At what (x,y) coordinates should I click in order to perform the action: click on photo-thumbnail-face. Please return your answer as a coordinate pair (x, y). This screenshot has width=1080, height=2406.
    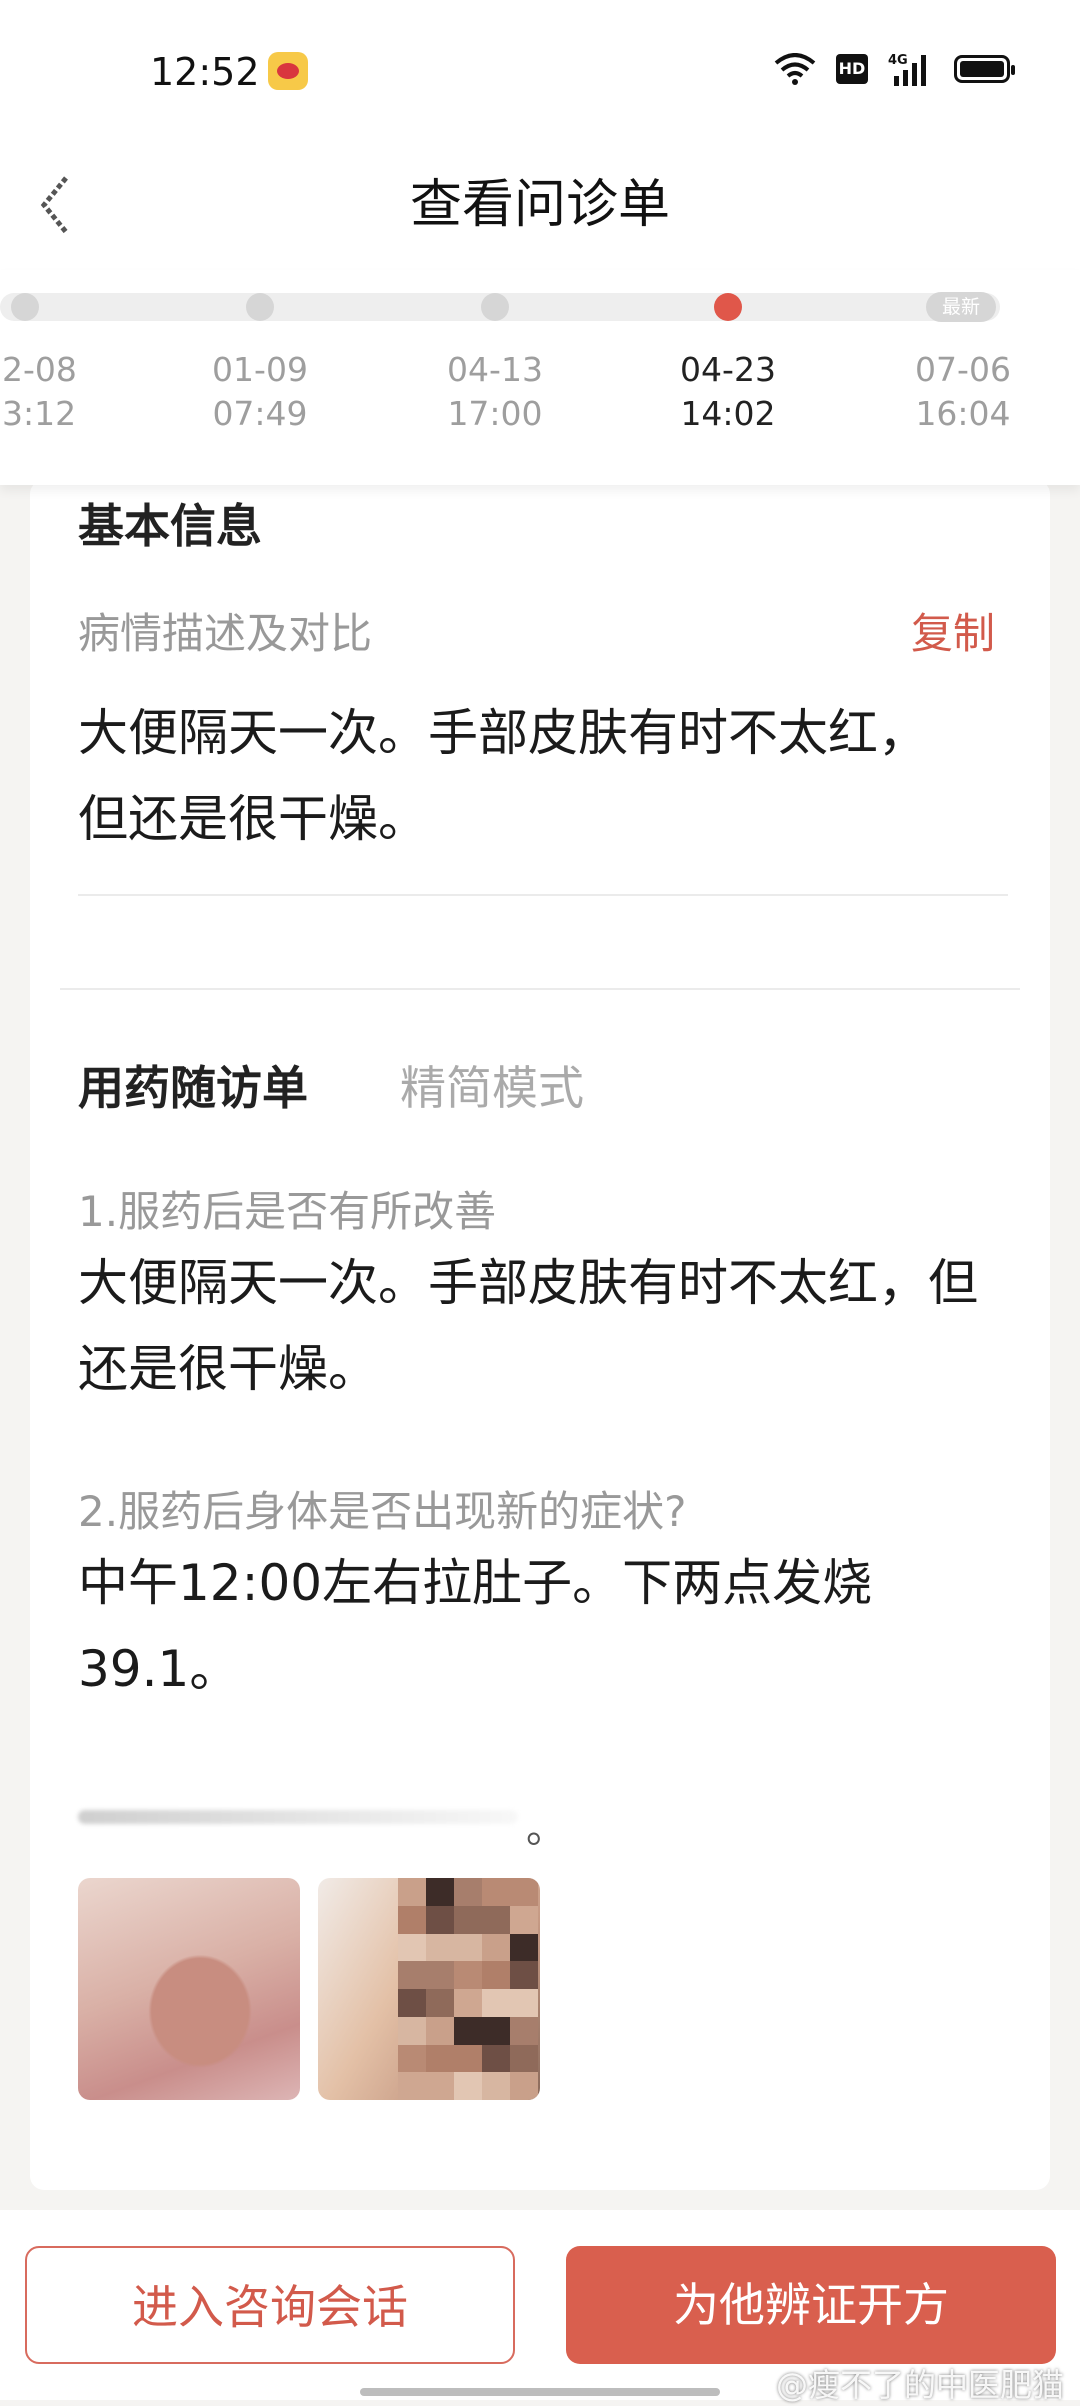
    Looking at the image, I should click on (429, 1989).